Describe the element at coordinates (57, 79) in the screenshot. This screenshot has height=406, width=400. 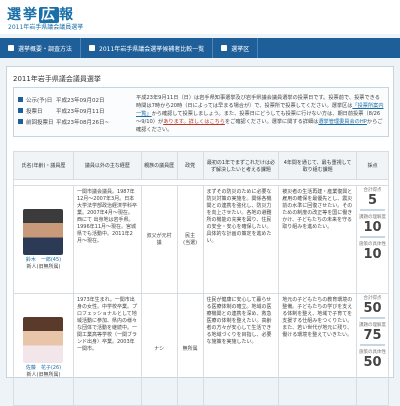
I see `election-title: 2011年岩手県議会議員選挙` at that location.